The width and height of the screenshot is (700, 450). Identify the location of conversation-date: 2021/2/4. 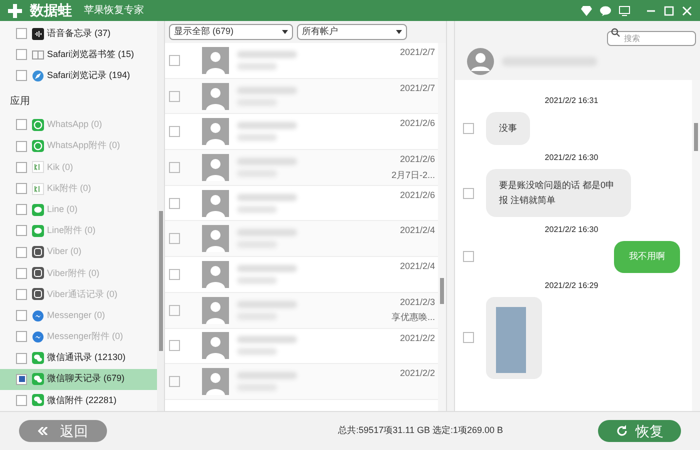
(417, 267).